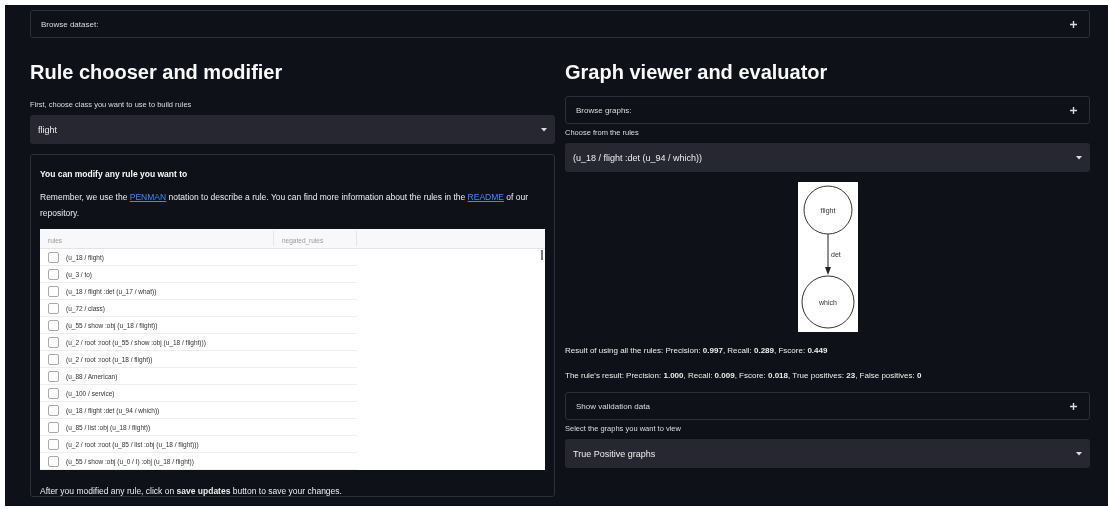 The height and width of the screenshot is (509, 1108). What do you see at coordinates (292, 129) in the screenshot?
I see `class-select: flight` at bounding box center [292, 129].